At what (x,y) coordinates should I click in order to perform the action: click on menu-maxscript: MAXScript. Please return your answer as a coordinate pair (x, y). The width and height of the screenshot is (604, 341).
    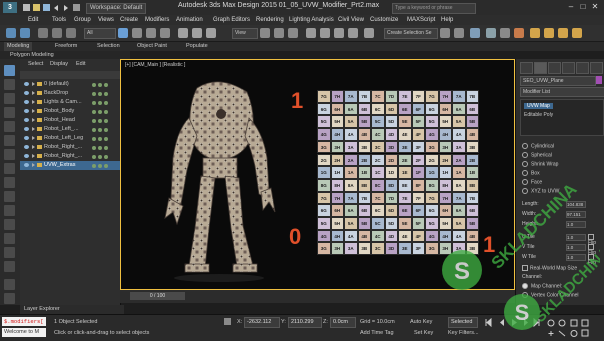
    Looking at the image, I should click on (421, 20).